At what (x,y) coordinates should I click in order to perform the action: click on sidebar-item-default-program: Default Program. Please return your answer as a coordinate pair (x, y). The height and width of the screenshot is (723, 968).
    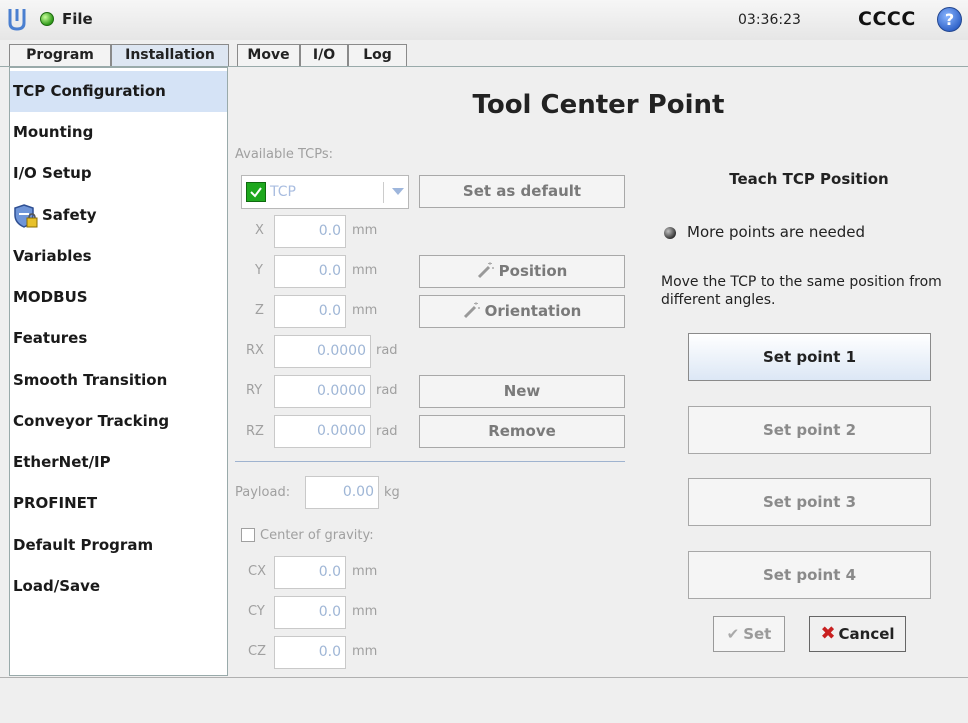
    Looking at the image, I should click on (118, 545).